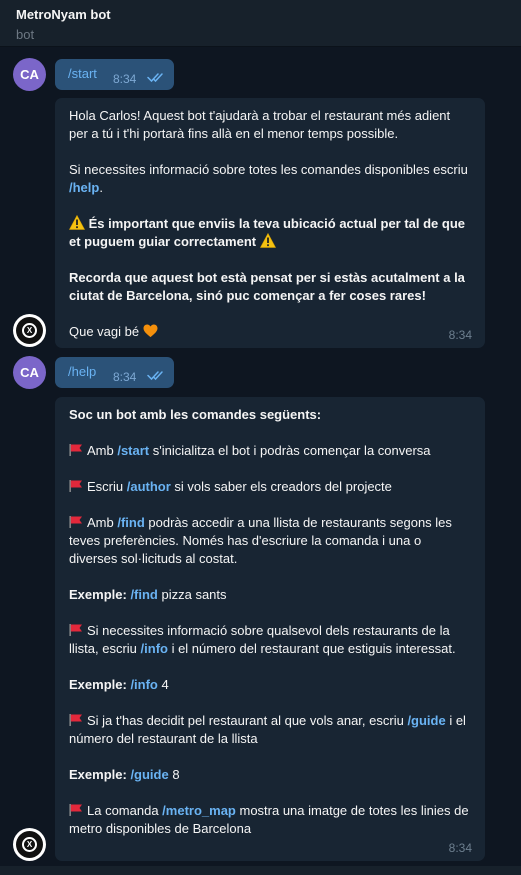  Describe the element at coordinates (195, 414) in the screenshot. I see `message-heading: Soc un bot amb les comandes següents:` at that location.